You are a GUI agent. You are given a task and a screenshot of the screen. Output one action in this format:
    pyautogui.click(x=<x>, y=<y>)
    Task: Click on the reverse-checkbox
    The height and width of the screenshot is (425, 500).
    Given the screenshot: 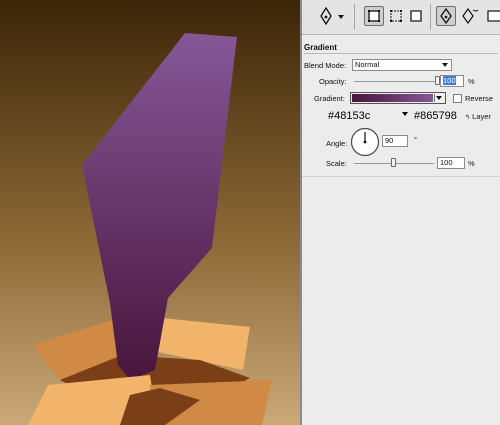 What is the action you would take?
    pyautogui.click(x=457, y=98)
    